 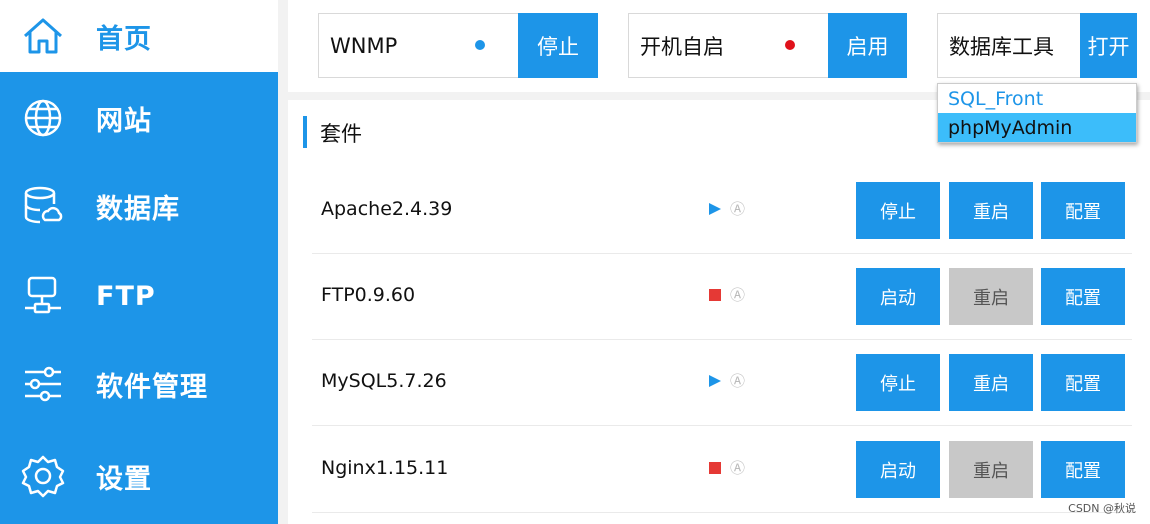 What do you see at coordinates (387, 209) in the screenshot?
I see `service-name: Apache2.4.39` at bounding box center [387, 209].